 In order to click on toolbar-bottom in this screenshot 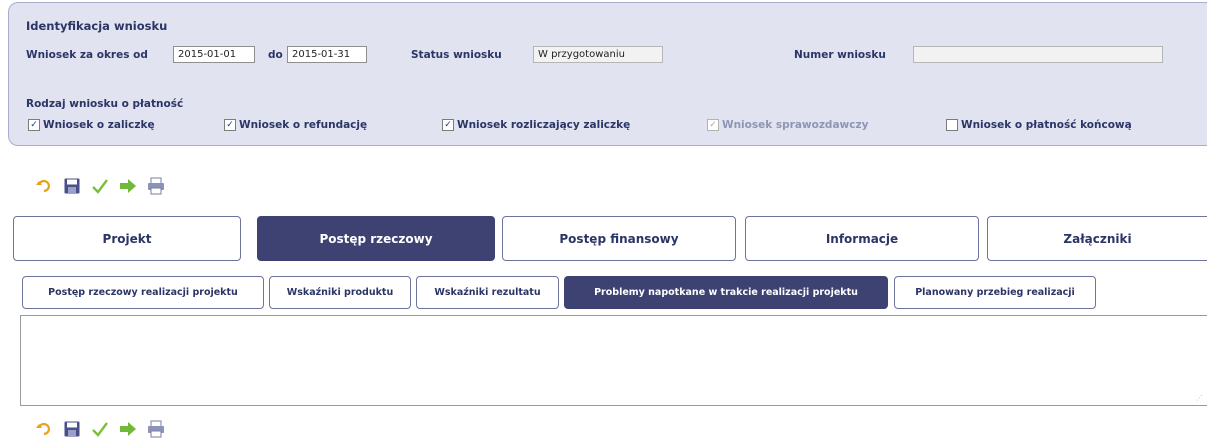, I will do `click(100, 429)`.